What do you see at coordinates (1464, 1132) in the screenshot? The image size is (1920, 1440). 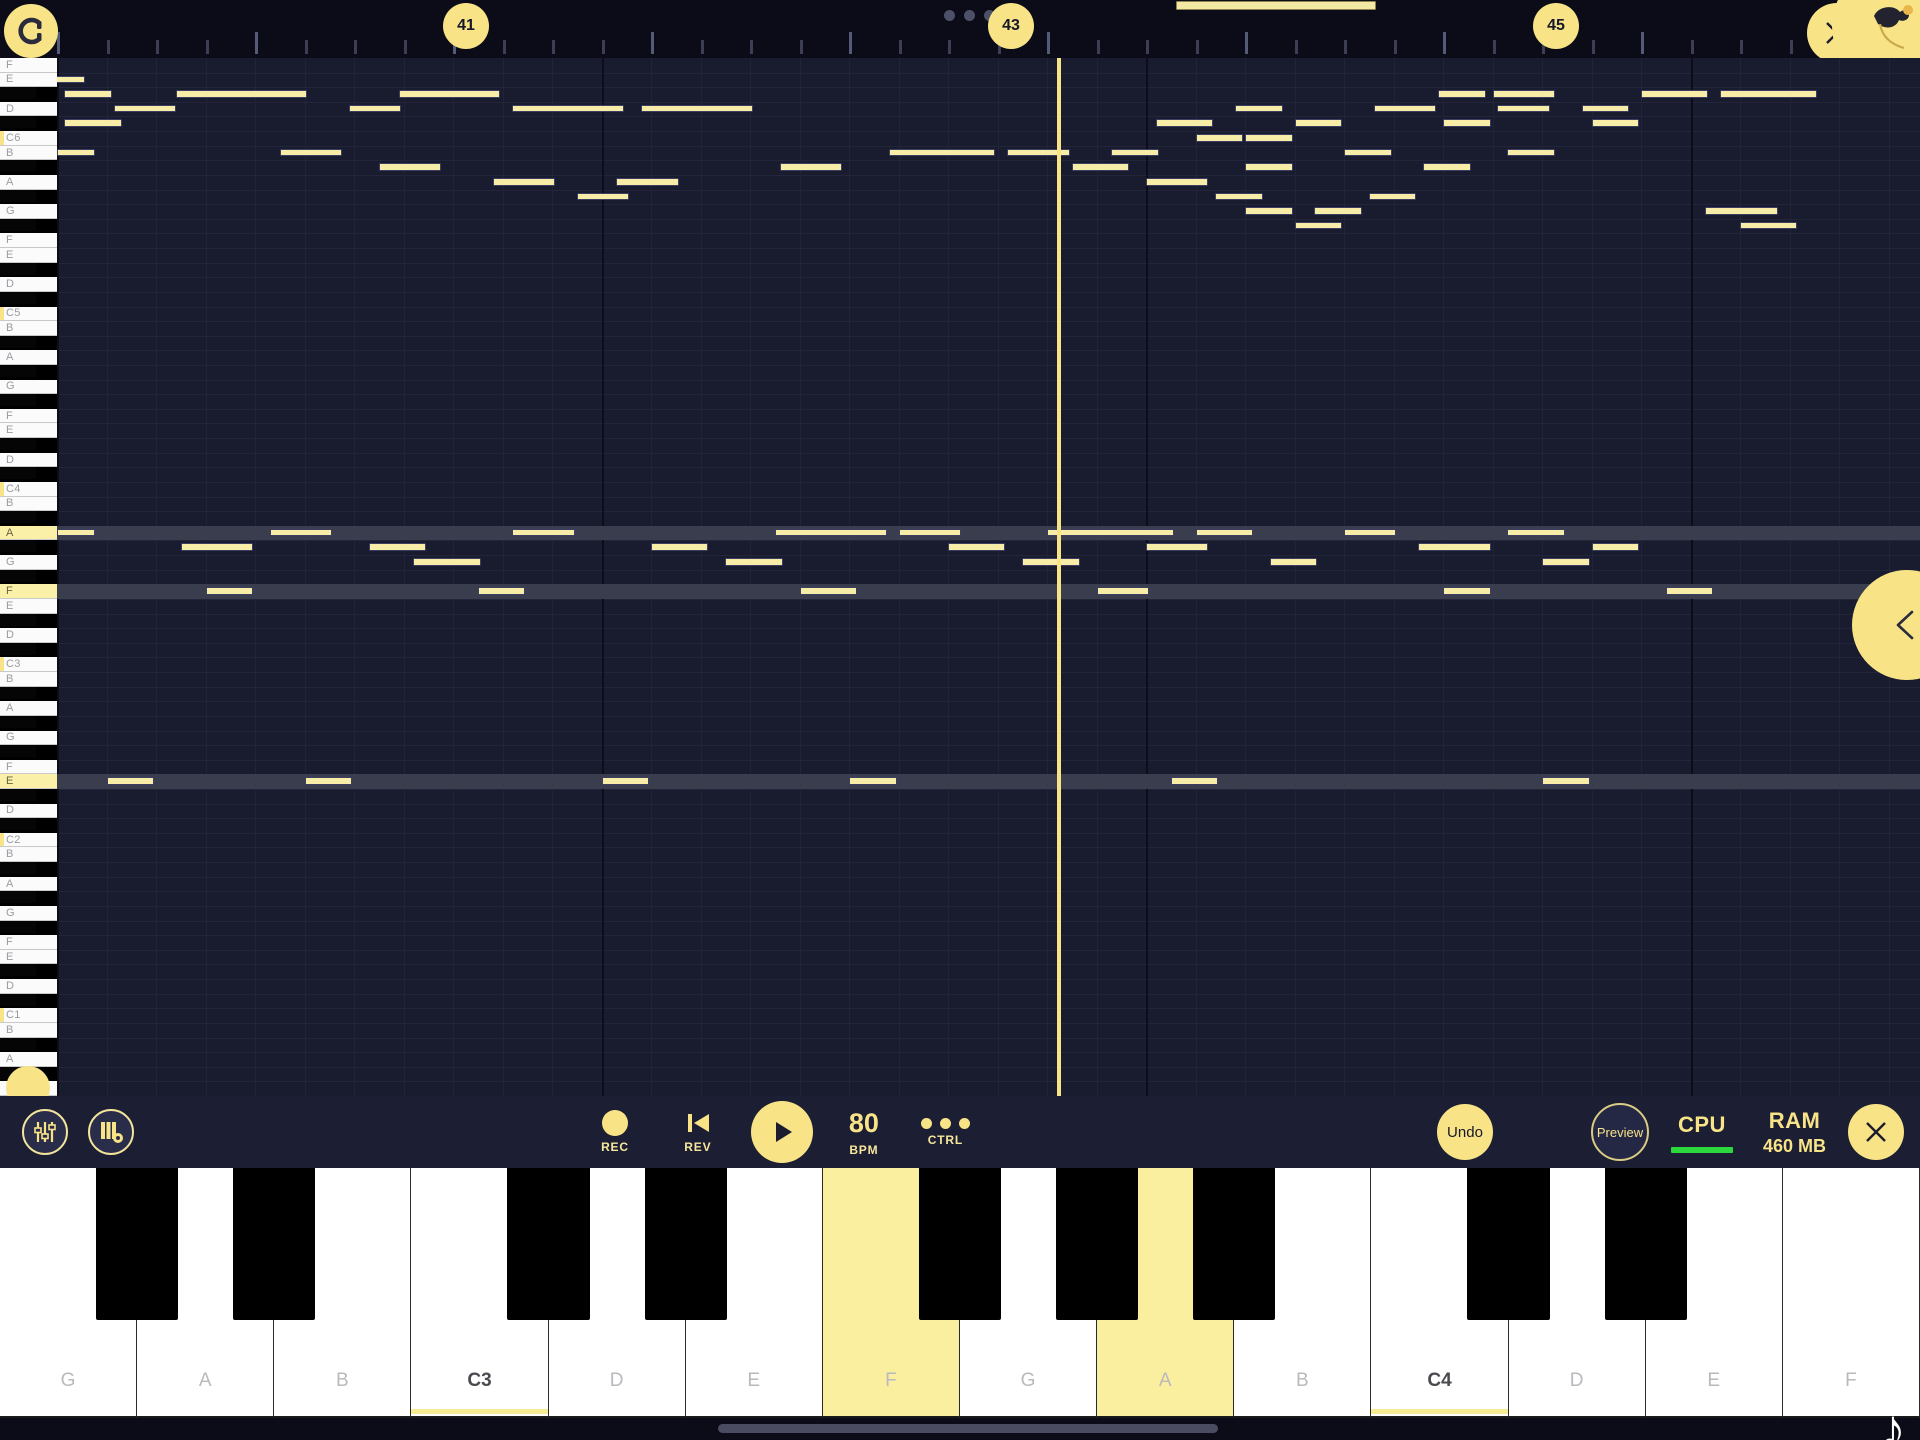 I see `undo-button: Undo` at bounding box center [1464, 1132].